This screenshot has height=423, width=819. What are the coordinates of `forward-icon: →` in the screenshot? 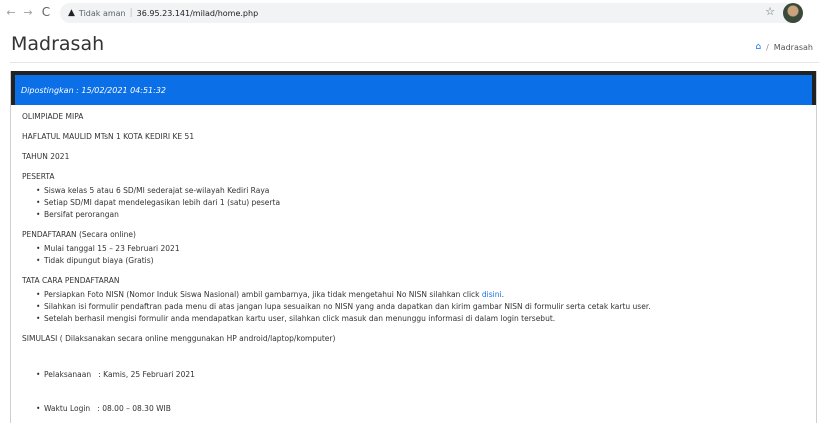 It's located at (28, 12).